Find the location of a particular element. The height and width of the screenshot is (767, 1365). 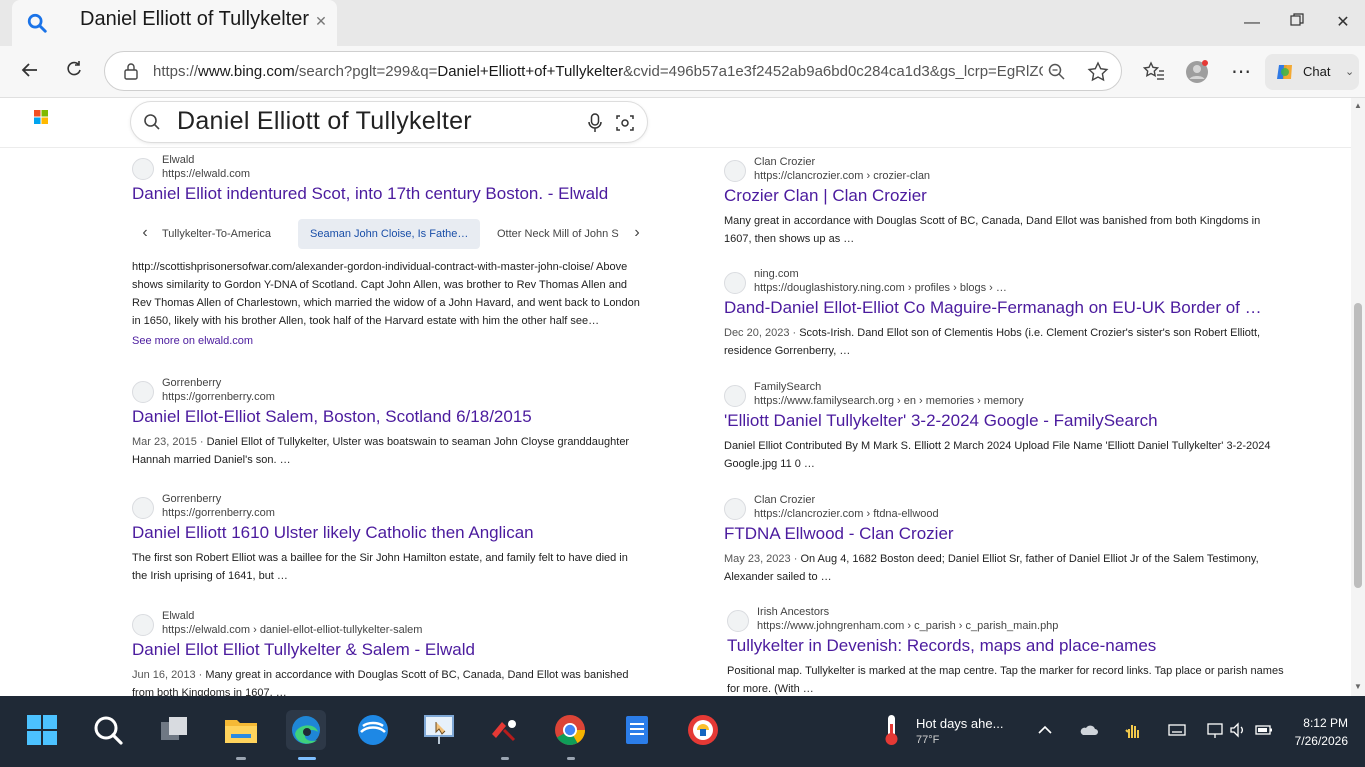

back-button is located at coordinates (30, 72).